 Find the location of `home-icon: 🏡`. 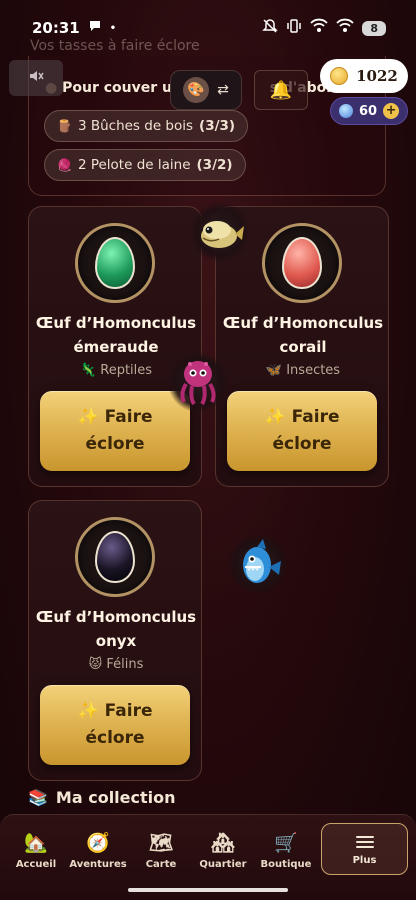

home-icon: 🏡 is located at coordinates (36, 843).